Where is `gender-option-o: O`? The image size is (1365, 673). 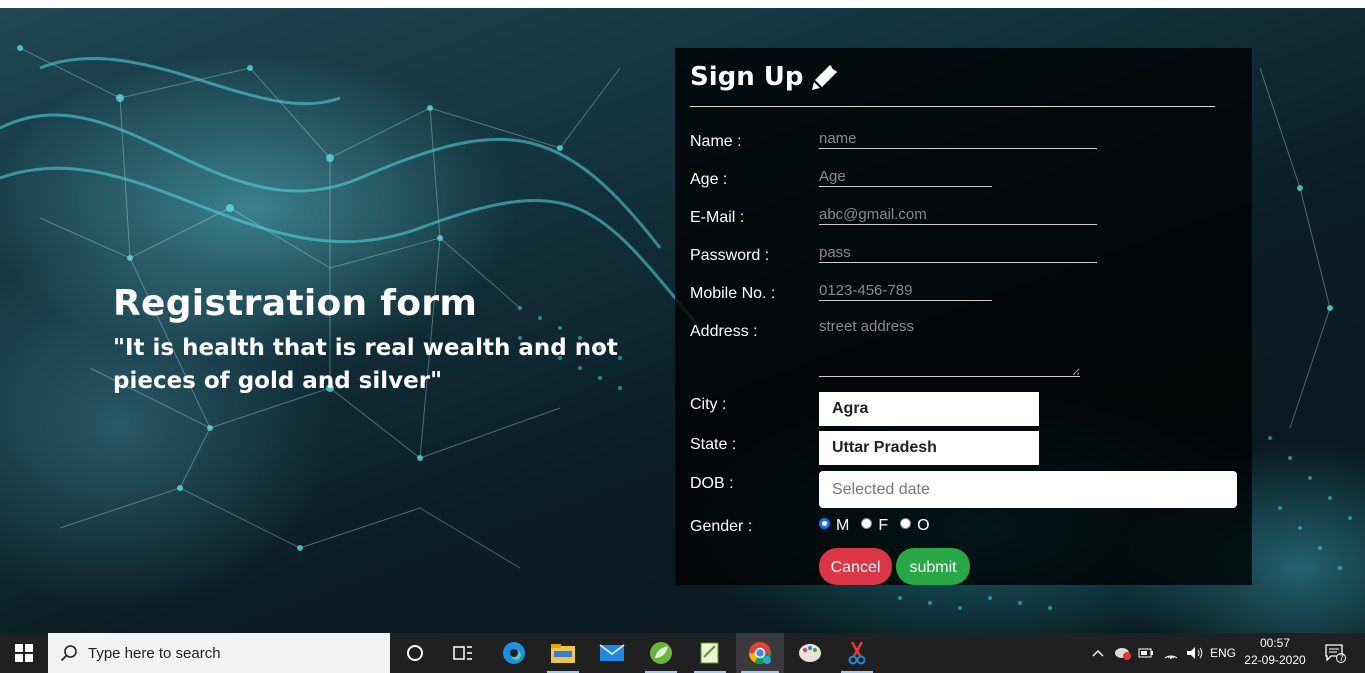
gender-option-o: O is located at coordinates (923, 525).